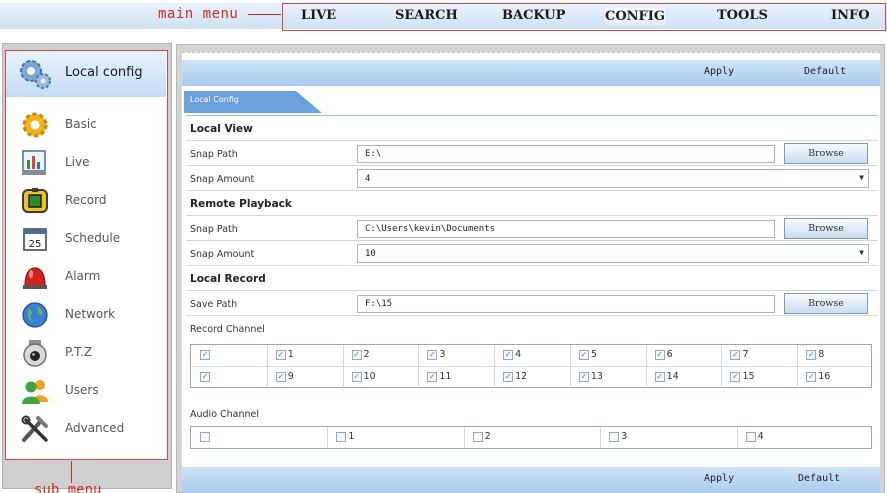  I want to click on sidebar-item-schedule: 25 Schedule, so click(86, 239).